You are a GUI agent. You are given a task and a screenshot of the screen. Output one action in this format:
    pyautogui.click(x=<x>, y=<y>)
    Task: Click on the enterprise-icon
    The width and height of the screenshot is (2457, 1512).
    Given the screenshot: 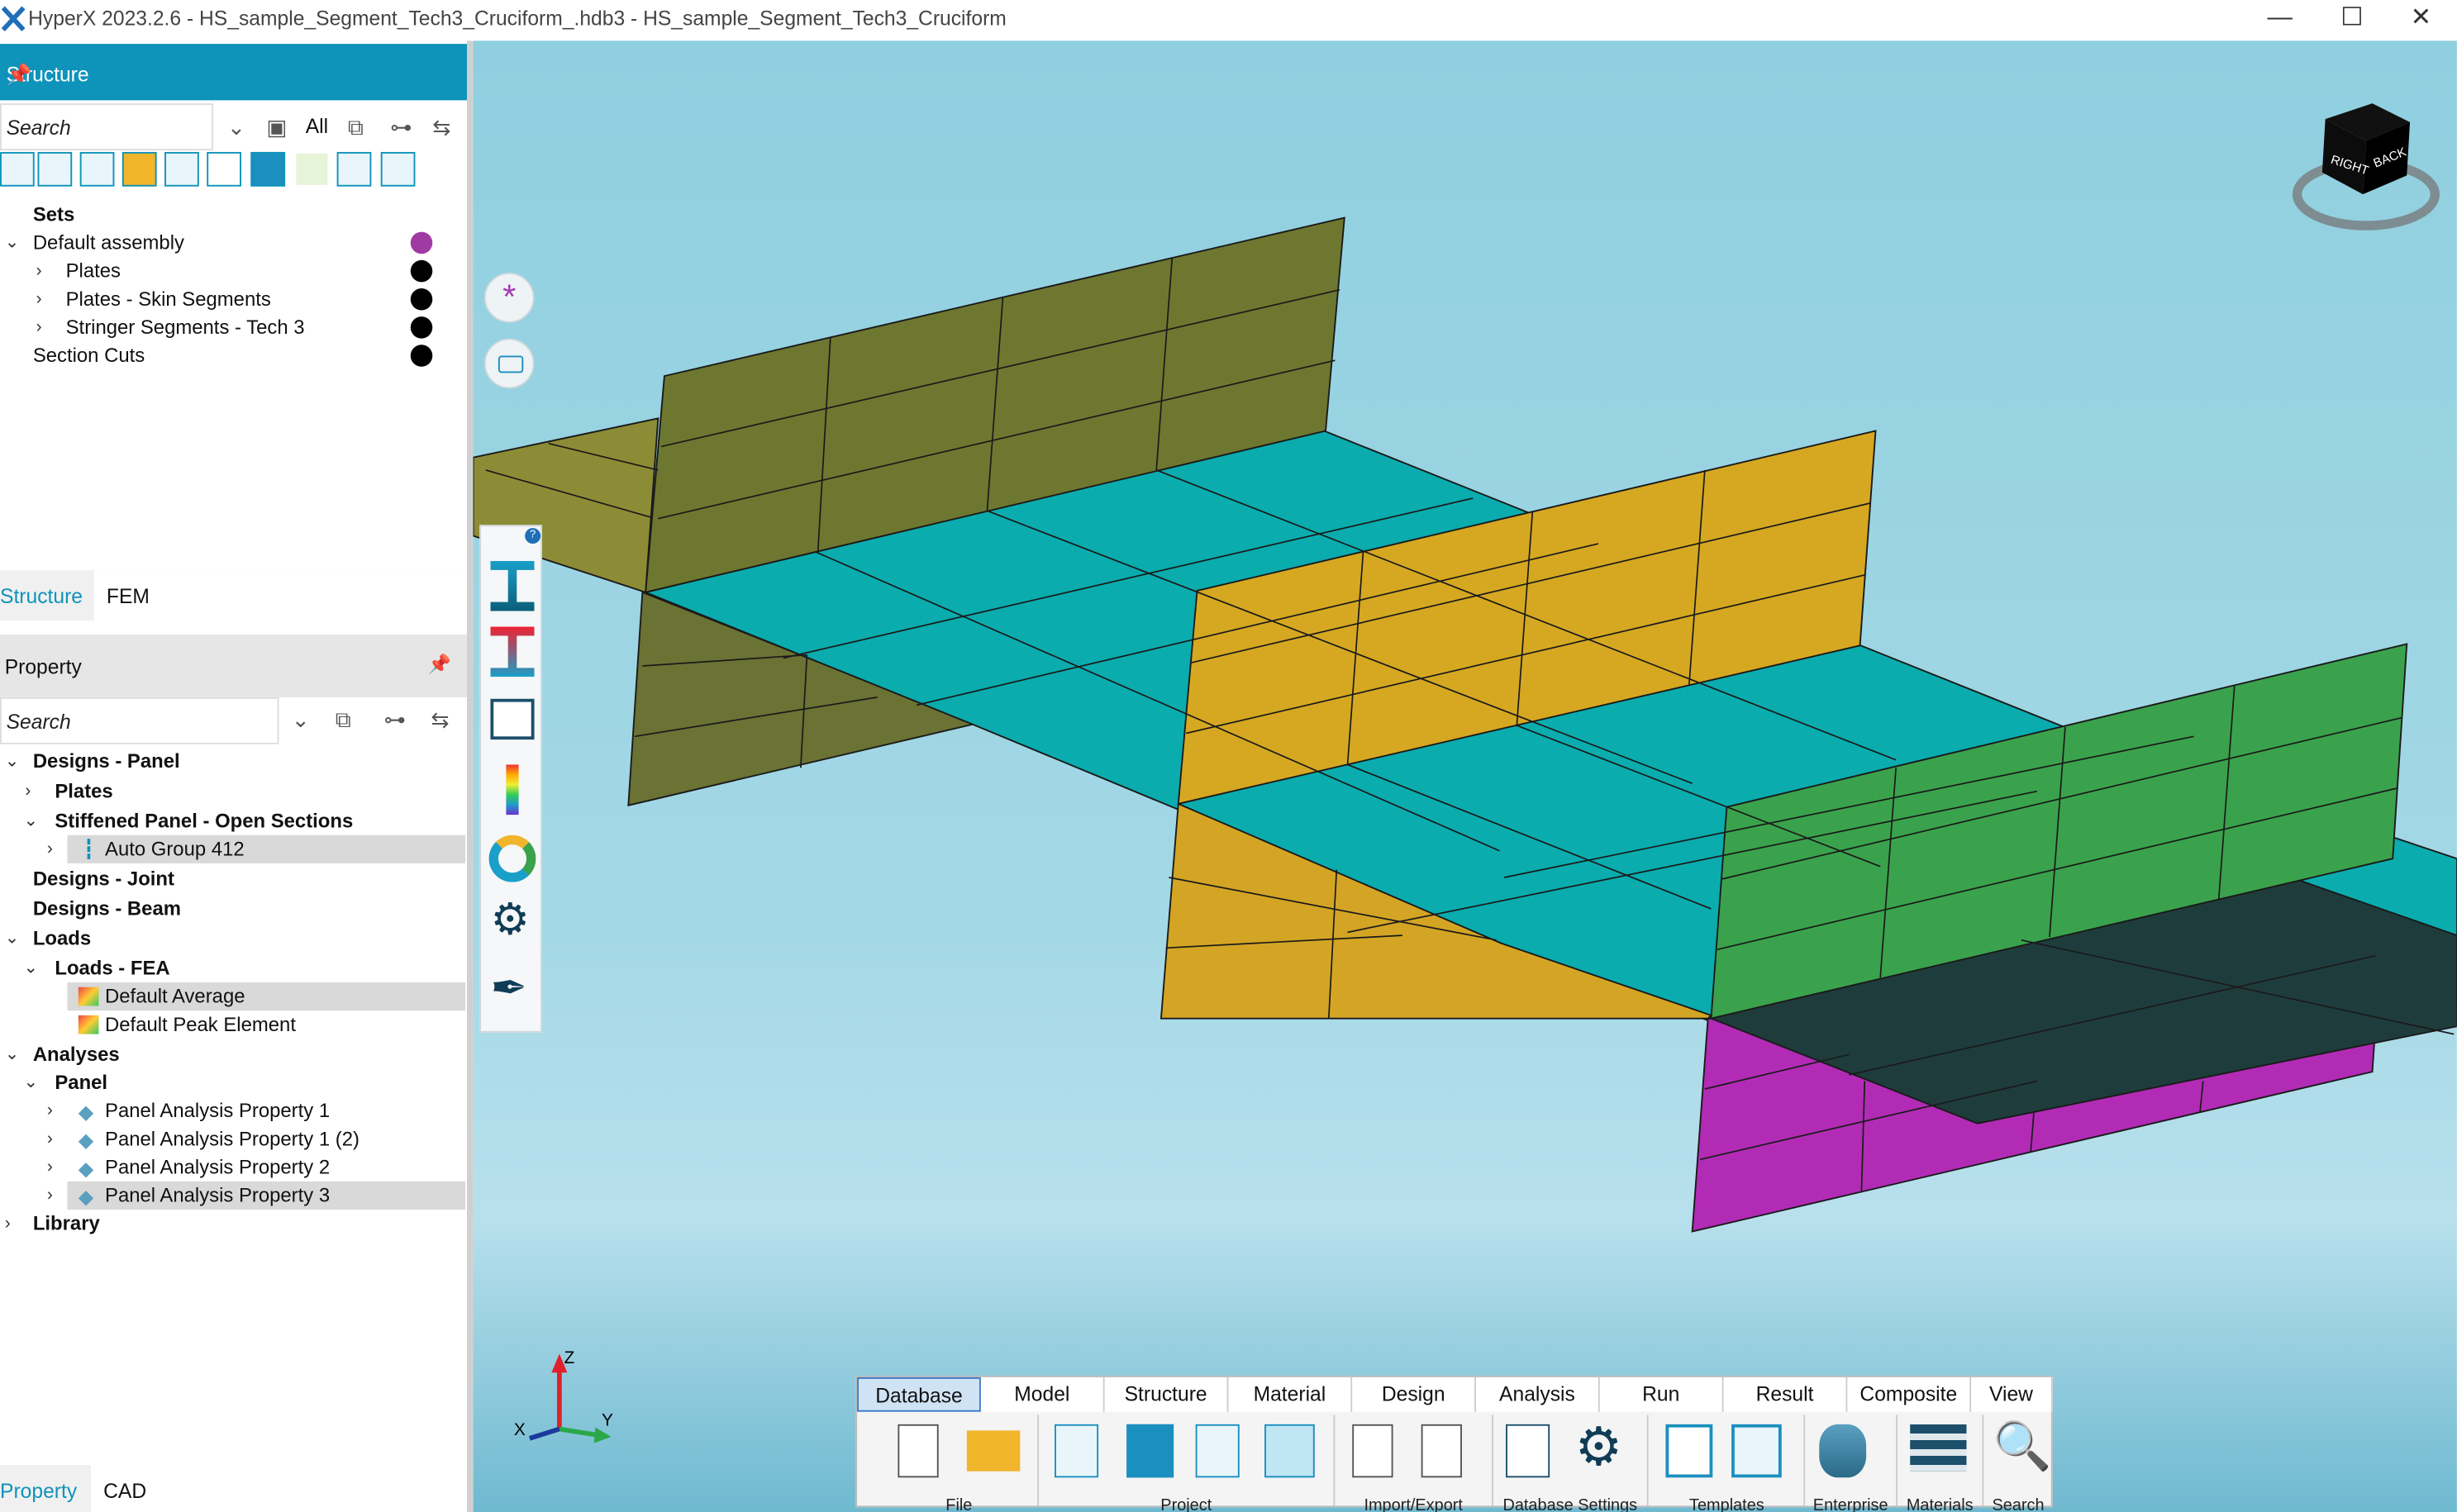 What is the action you would take?
    pyautogui.click(x=1843, y=1451)
    